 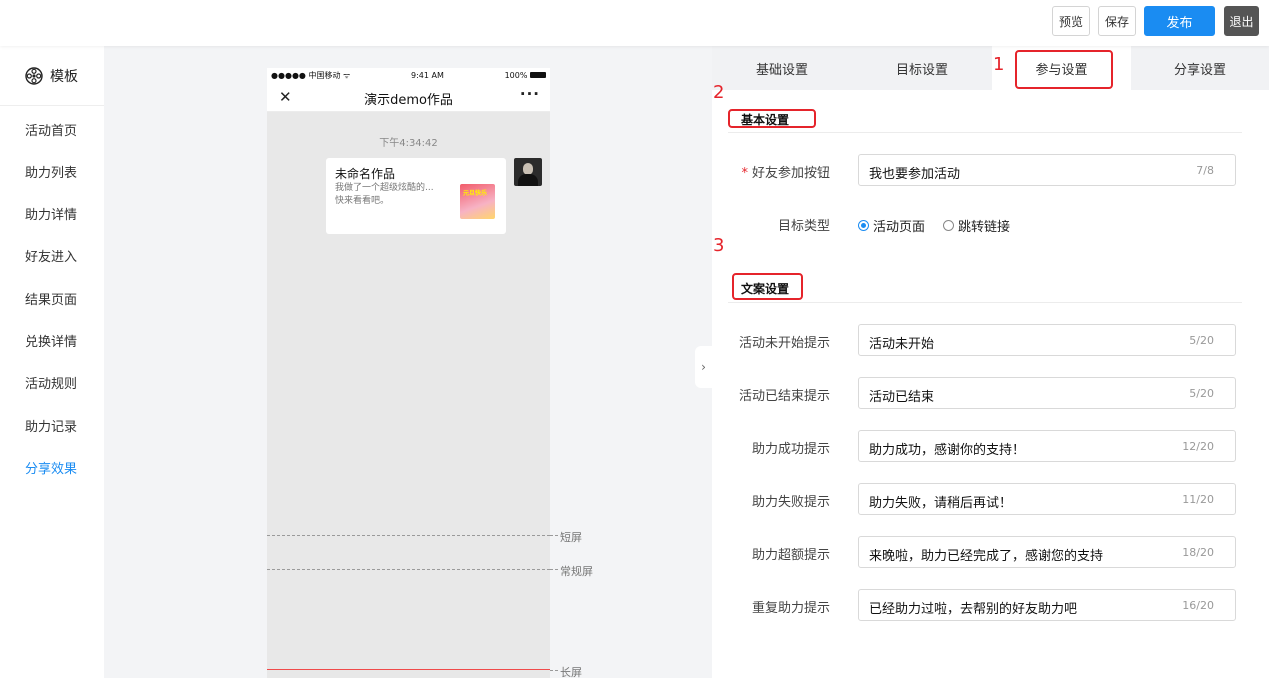 I want to click on chevron-right-icon: ›, so click(x=703, y=367).